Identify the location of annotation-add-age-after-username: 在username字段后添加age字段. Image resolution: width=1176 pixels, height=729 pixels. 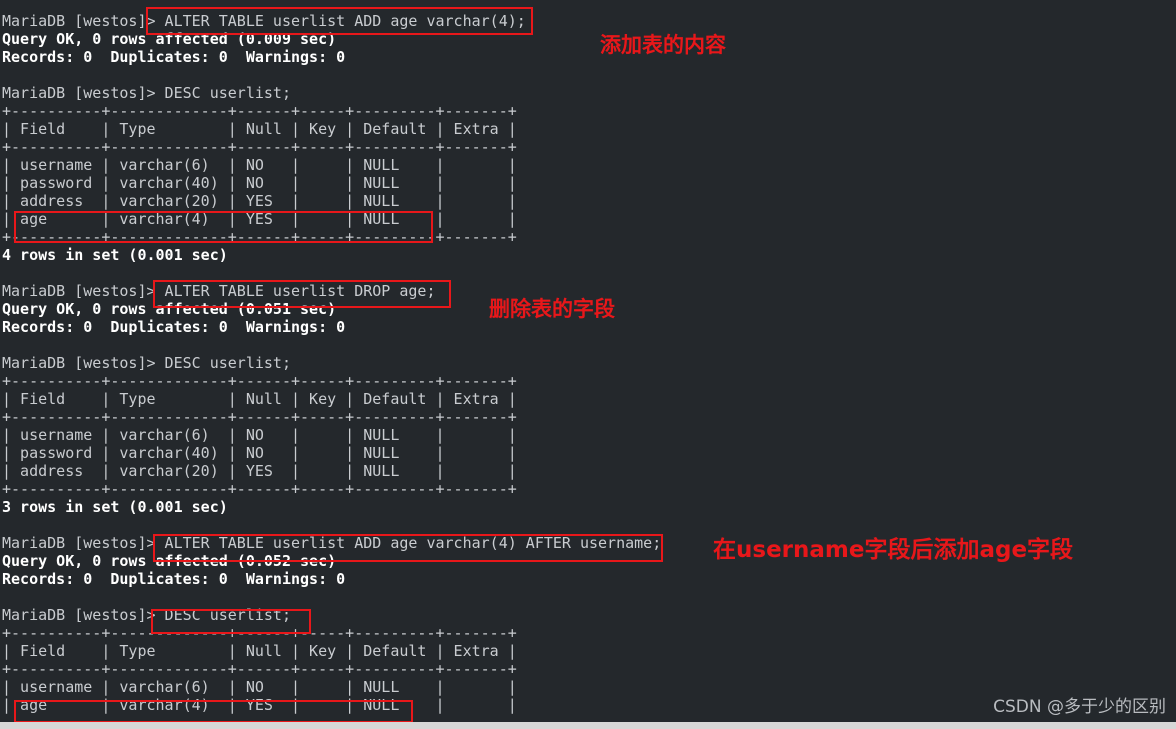
(893, 550).